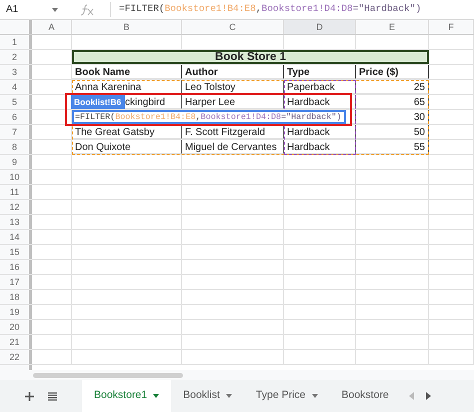 This screenshot has height=412, width=474. What do you see at coordinates (311, 87) in the screenshot?
I see `table-cell: Paperback` at bounding box center [311, 87].